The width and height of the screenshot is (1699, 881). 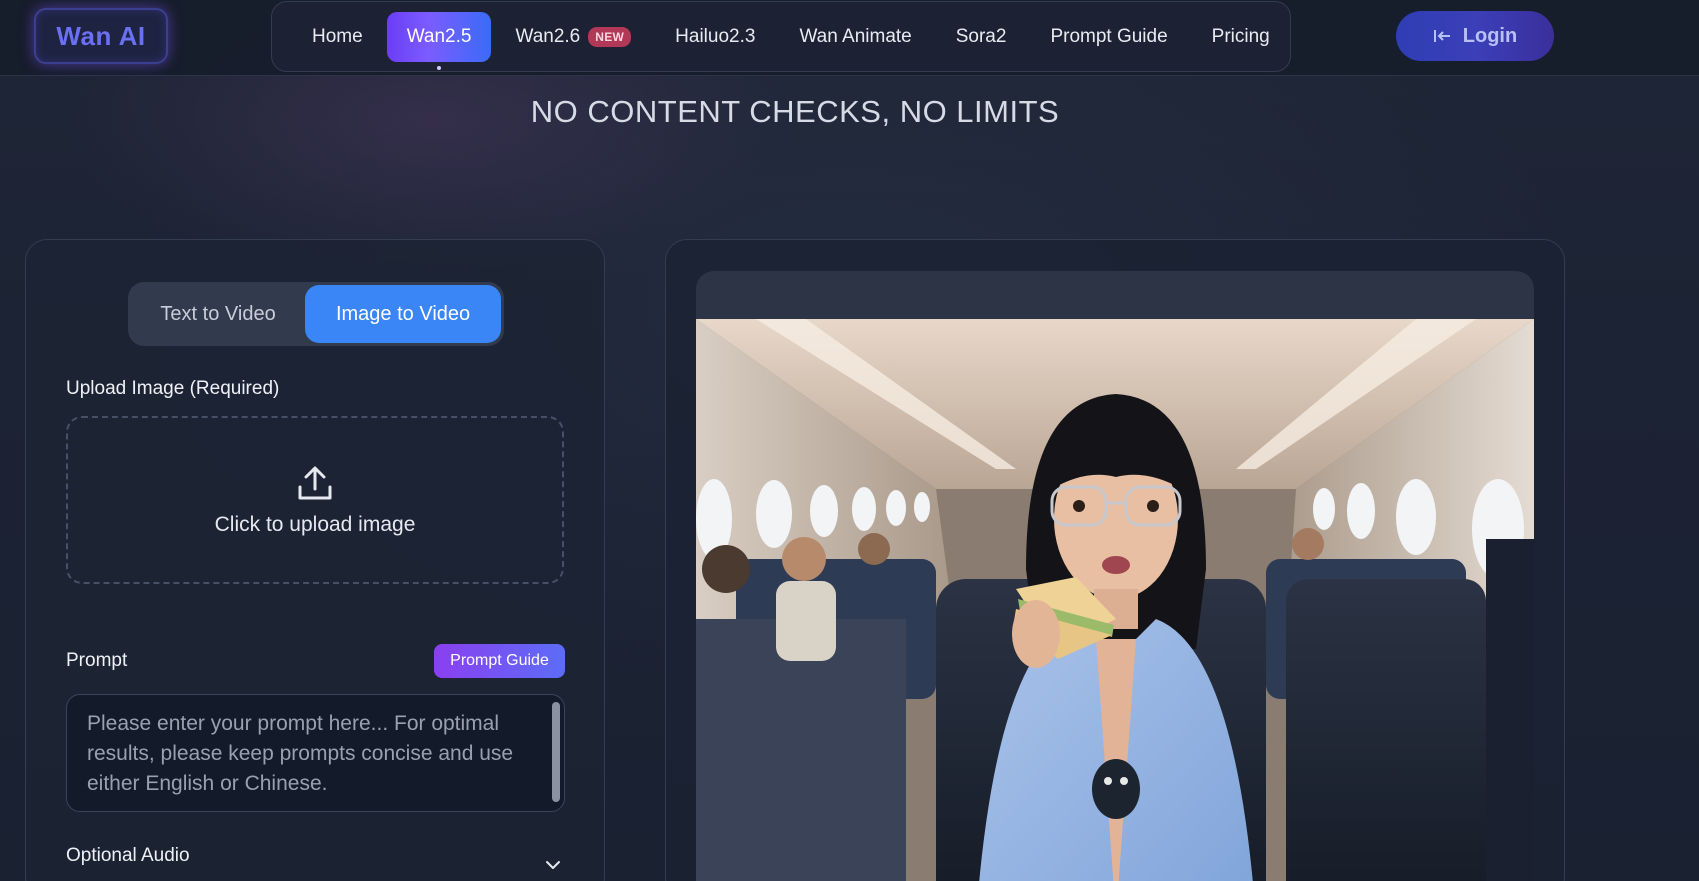 I want to click on prompt-input, so click(x=315, y=753).